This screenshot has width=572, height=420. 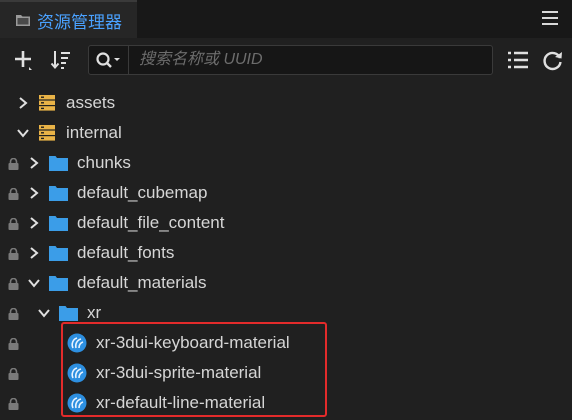 I want to click on tree-item-label: internal, so click(x=94, y=132).